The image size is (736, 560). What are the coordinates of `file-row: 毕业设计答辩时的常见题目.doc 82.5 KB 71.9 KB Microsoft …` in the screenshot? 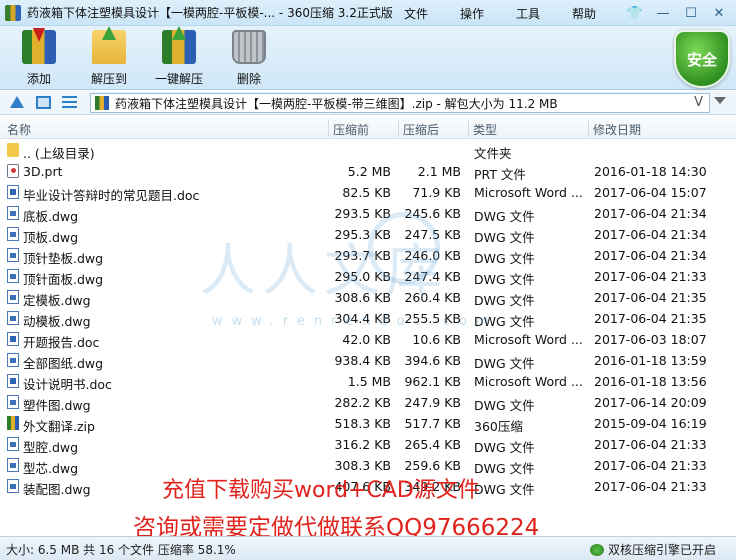 It's located at (368, 192).